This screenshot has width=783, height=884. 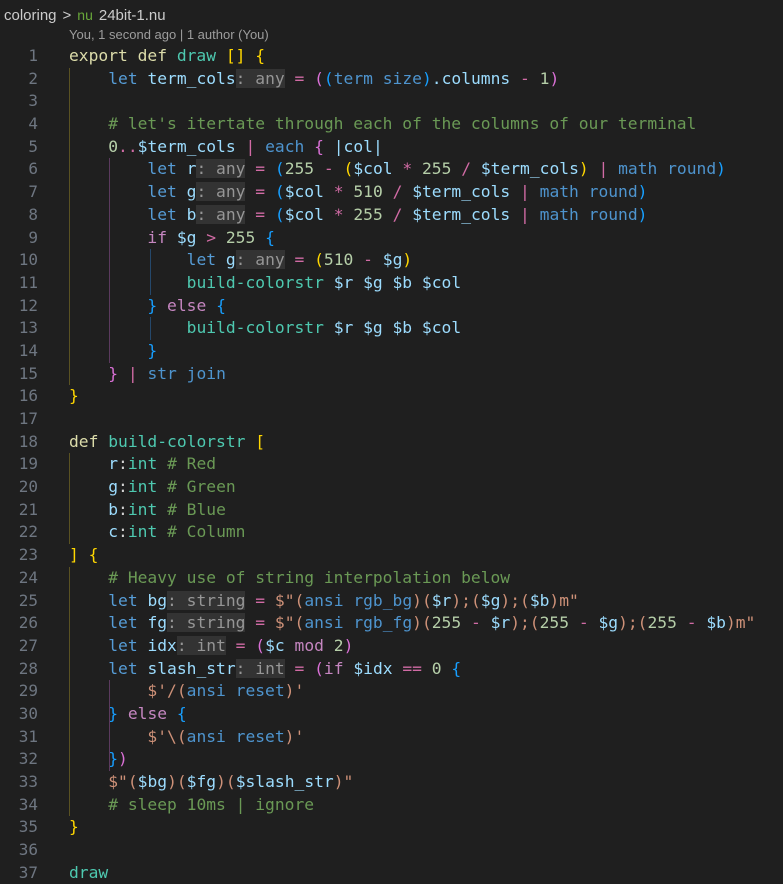 I want to click on line-number: 37, so click(x=19, y=873).